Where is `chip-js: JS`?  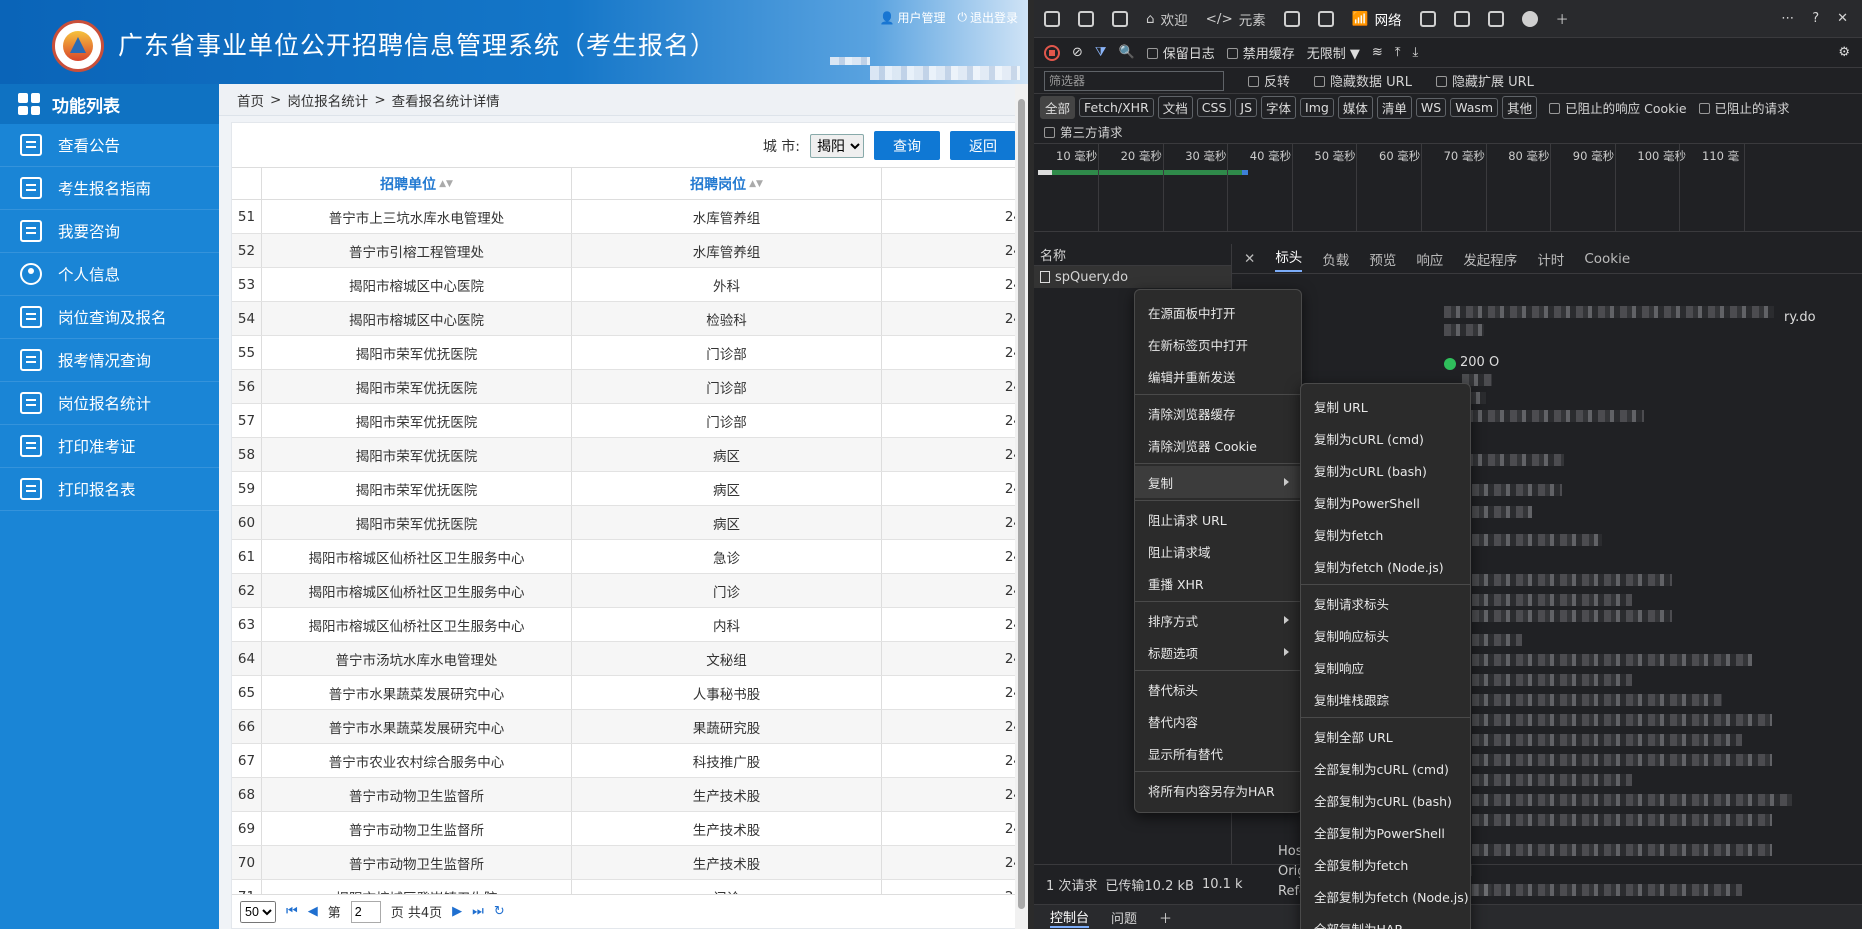
chip-js: JS is located at coordinates (1246, 107).